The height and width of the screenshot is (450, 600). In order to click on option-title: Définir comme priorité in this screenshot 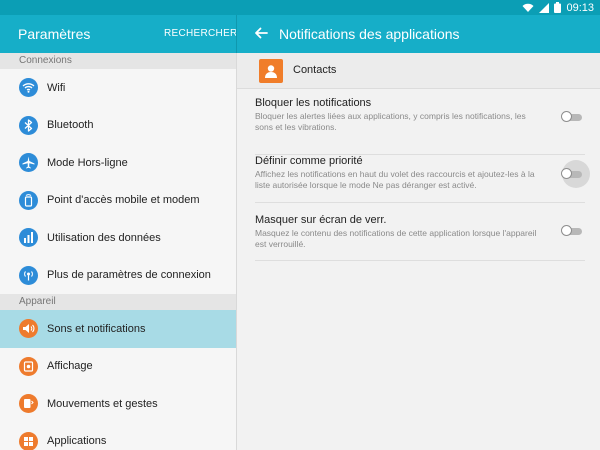, I will do `click(309, 161)`.